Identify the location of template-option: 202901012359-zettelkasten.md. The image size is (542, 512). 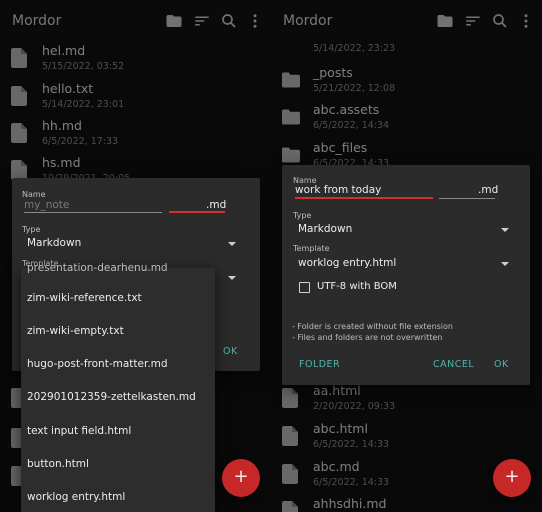
(111, 397).